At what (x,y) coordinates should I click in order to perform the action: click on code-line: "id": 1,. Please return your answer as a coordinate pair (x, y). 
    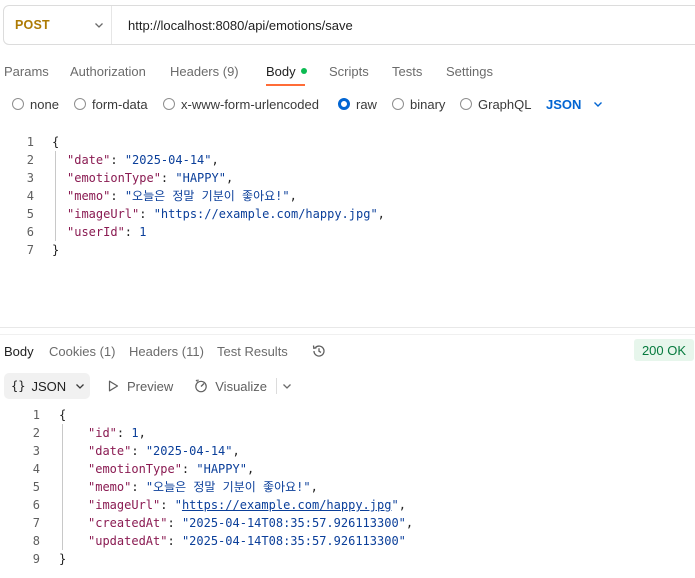
    Looking at the image, I should click on (117, 433).